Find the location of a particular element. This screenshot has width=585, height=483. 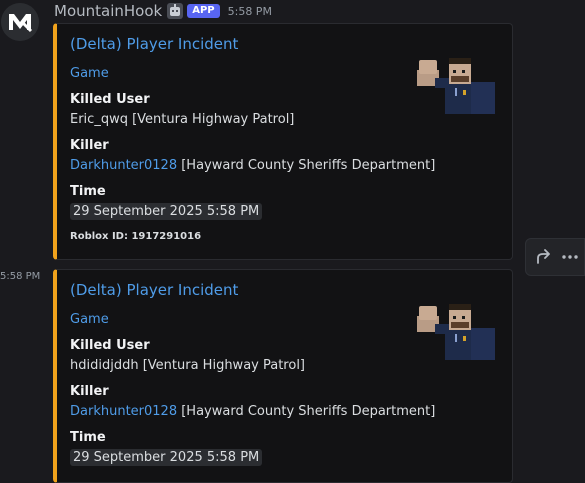

username: MountainHook is located at coordinates (108, 11).